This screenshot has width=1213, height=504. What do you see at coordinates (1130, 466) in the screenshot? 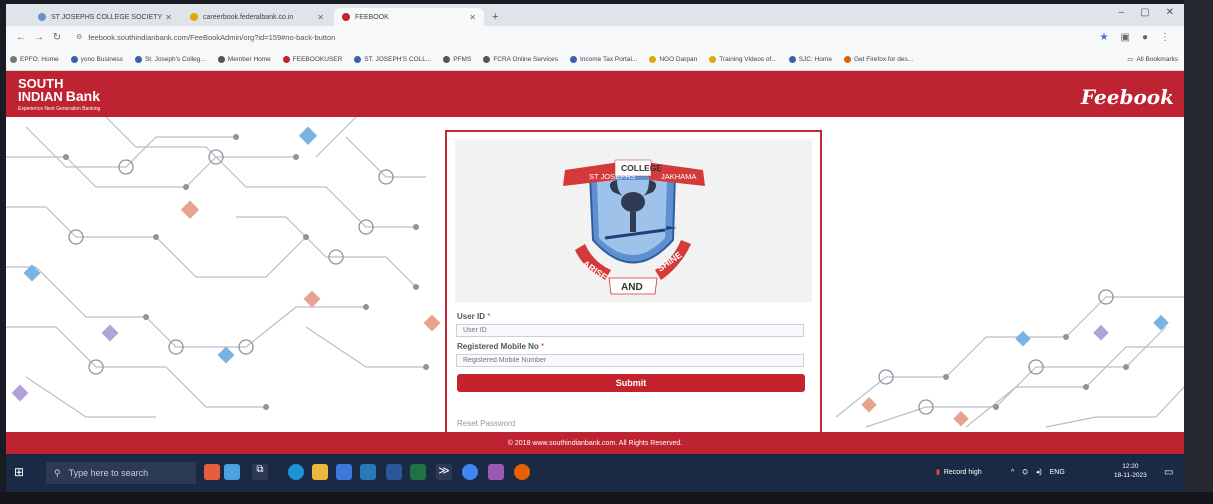
I see `clock-time: 12:20` at bounding box center [1130, 466].